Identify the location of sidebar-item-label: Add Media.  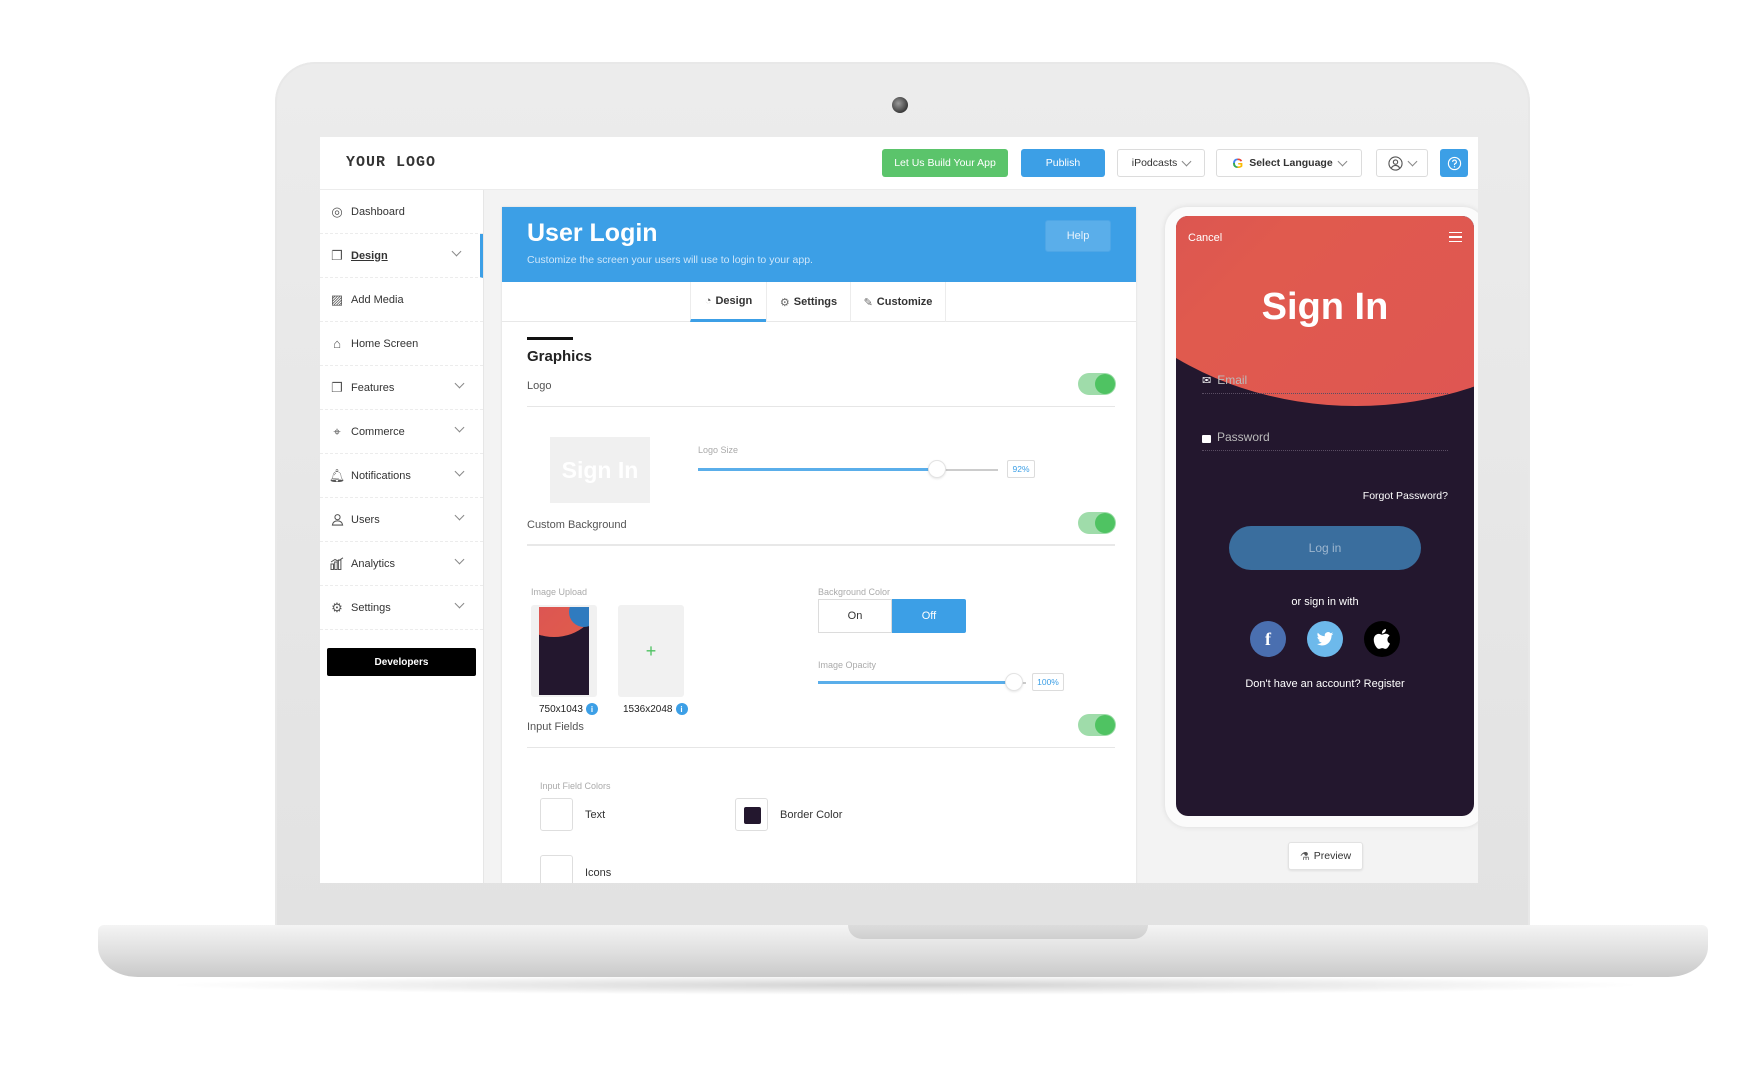
(377, 299).